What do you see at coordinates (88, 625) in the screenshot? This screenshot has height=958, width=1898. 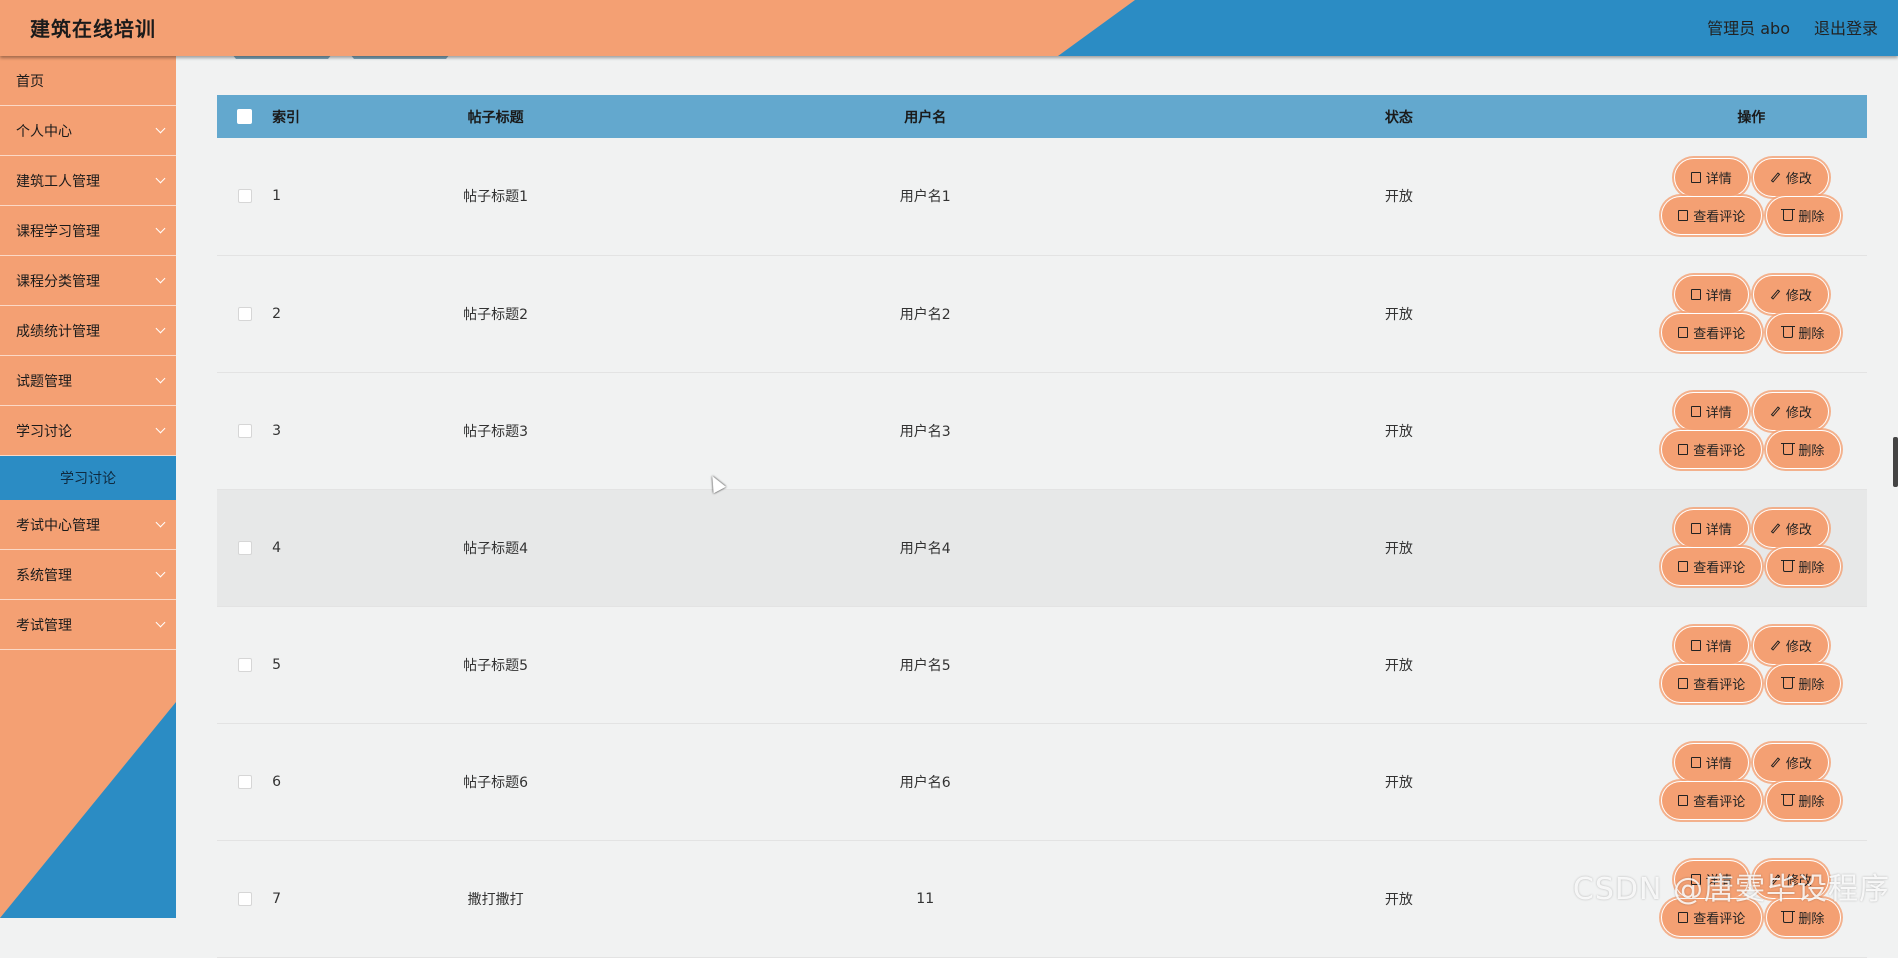 I see `sidebar-item: 考试管理` at bounding box center [88, 625].